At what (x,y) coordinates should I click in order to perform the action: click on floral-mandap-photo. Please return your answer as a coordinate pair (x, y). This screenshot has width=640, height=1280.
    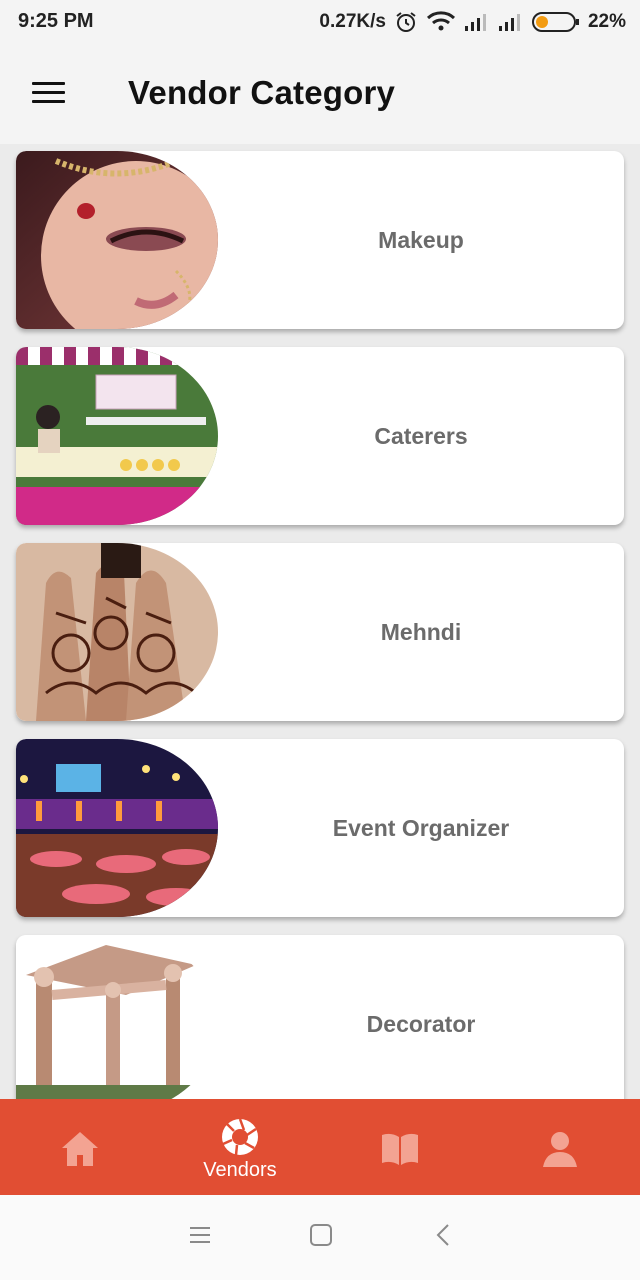
    Looking at the image, I should click on (117, 1017).